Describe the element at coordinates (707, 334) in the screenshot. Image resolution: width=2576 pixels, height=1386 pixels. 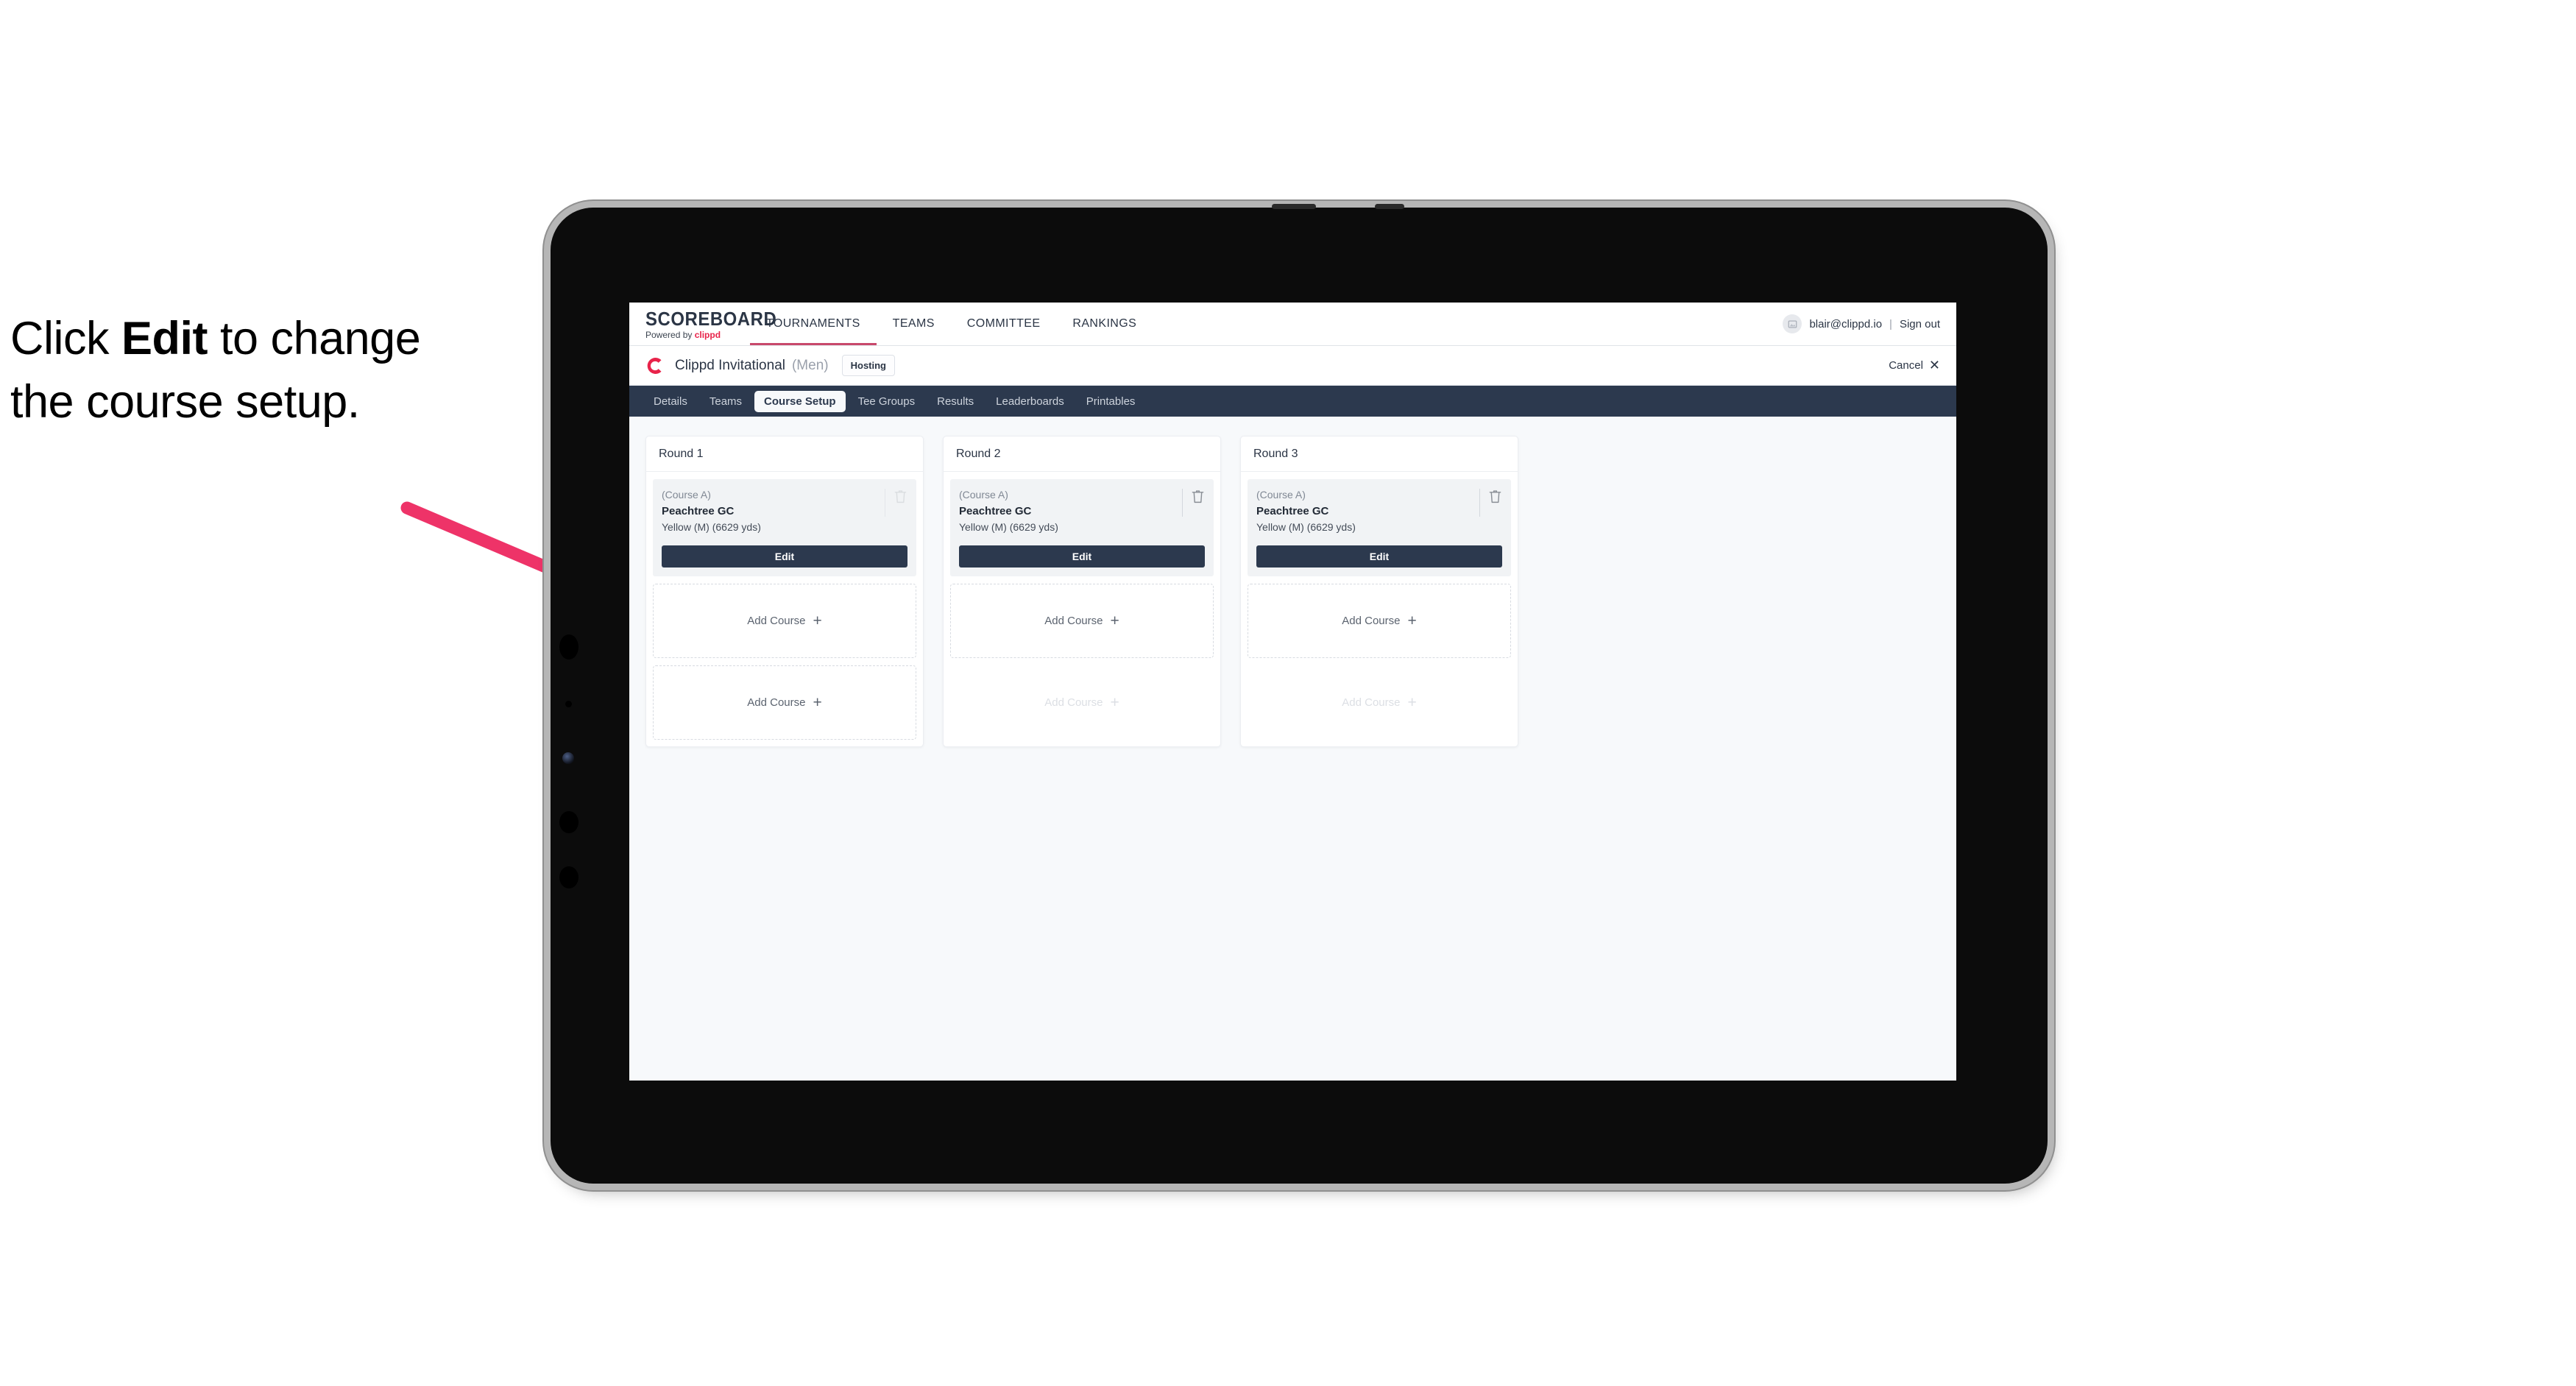
I see `brand-powered-name: clippd` at that location.